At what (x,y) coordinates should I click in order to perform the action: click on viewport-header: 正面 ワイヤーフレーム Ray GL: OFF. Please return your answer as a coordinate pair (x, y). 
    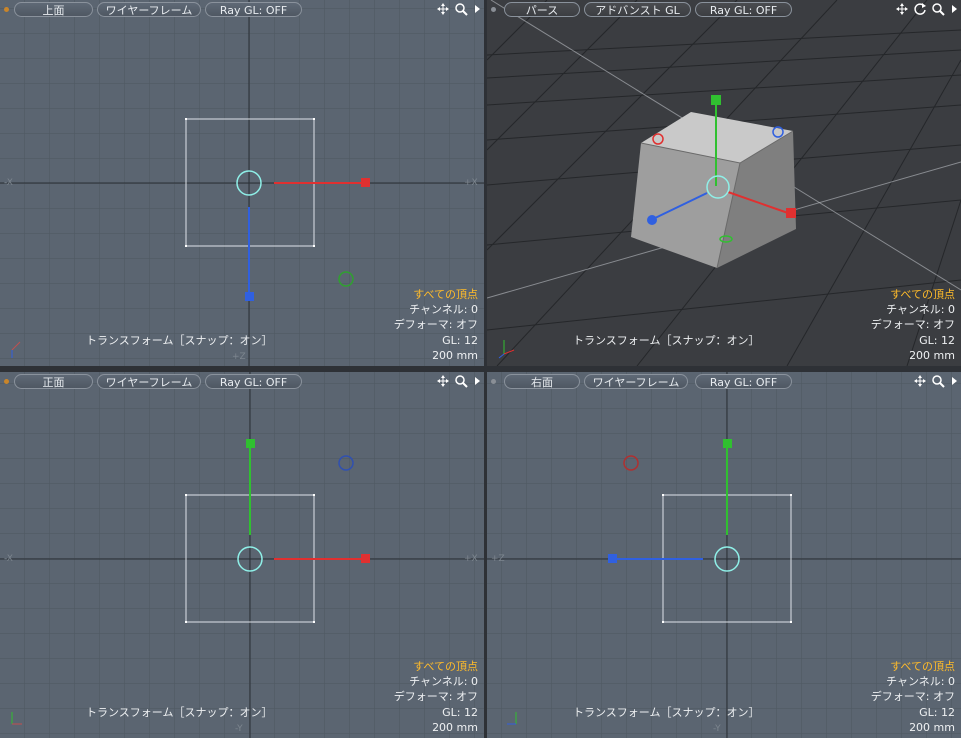
    Looking at the image, I should click on (242, 382).